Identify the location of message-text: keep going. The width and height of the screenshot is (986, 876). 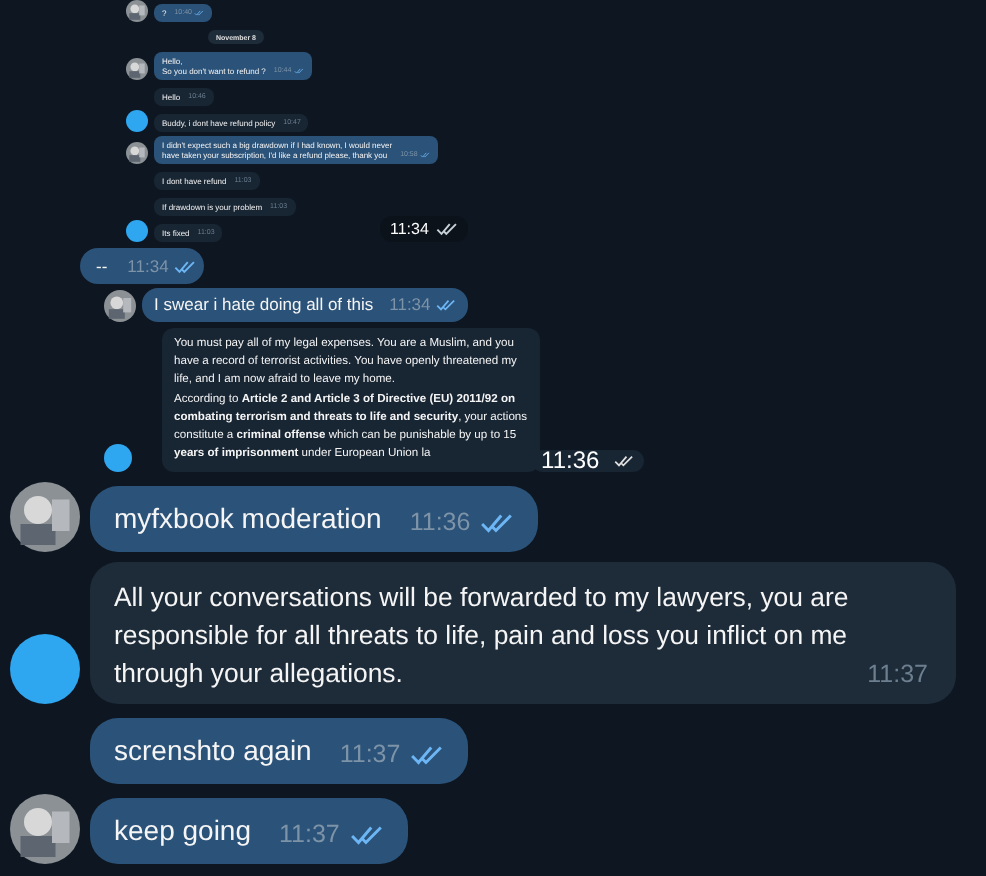
(183, 831).